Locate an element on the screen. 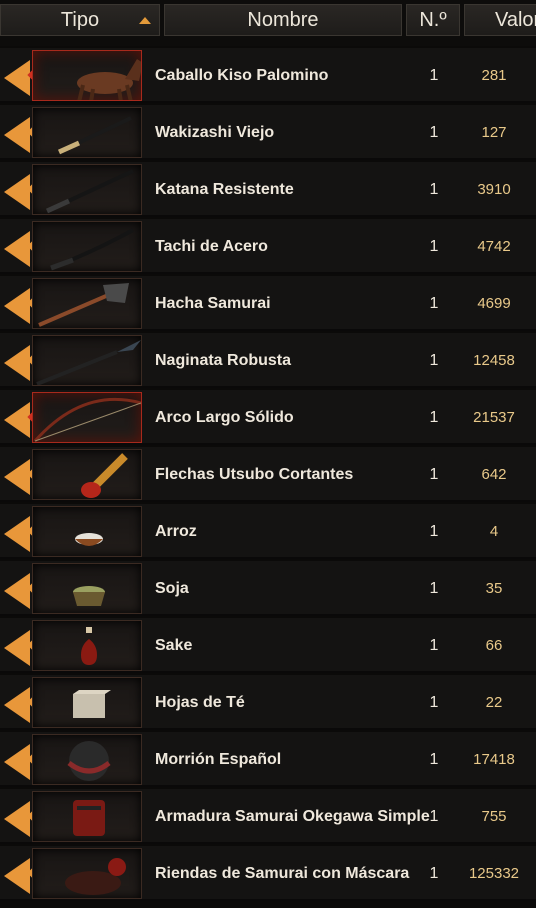 The image size is (536, 908). item-name: Hojas de Té is located at coordinates (200, 702).